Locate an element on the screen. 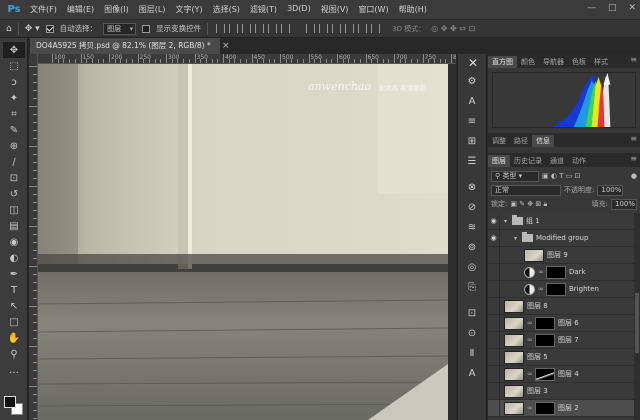  menu-item: 编辑(E) is located at coordinates (80, 9).